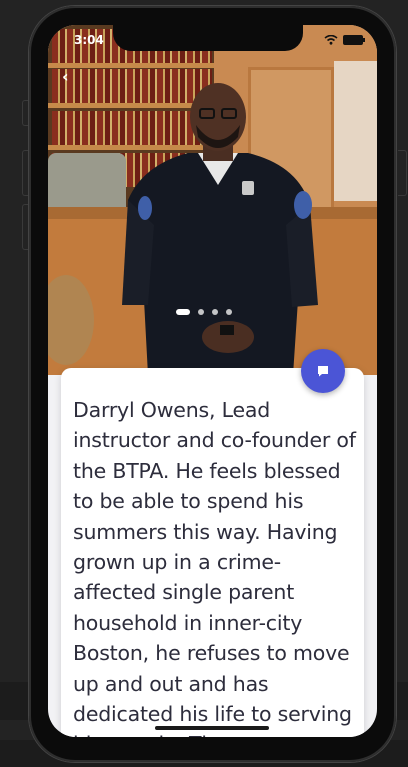 Image resolution: width=408 pixels, height=767 pixels. I want to click on carousel-dots, so click(204, 312).